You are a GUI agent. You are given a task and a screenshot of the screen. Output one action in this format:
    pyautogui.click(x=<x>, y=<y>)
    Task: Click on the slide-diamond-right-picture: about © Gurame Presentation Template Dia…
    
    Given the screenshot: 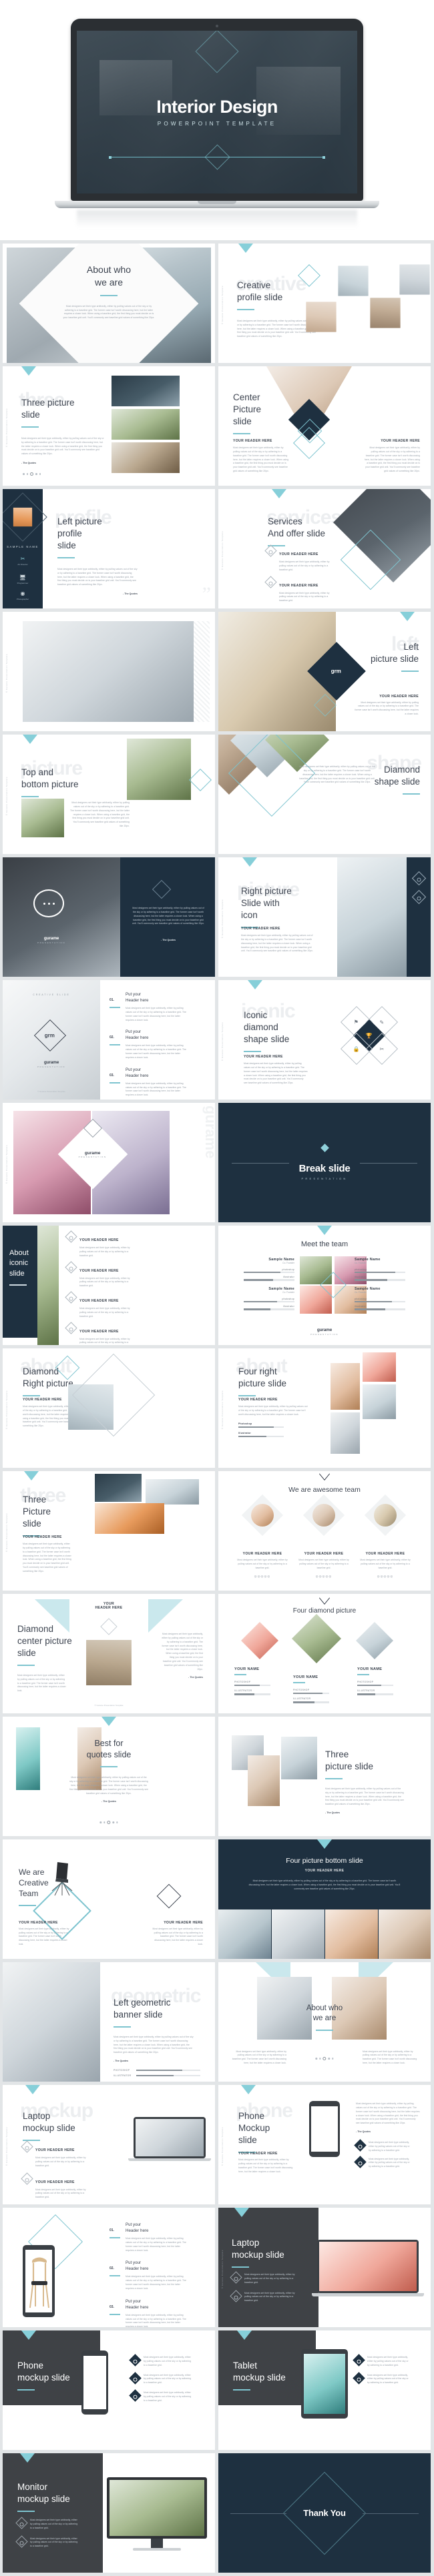 What is the action you would take?
    pyautogui.click(x=109, y=1408)
    